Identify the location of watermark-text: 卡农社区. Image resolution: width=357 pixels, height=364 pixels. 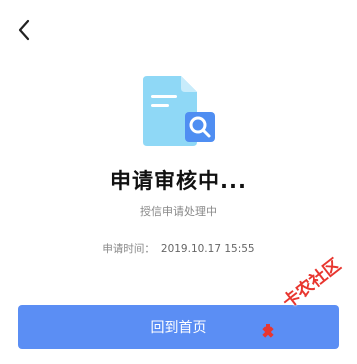
(312, 284).